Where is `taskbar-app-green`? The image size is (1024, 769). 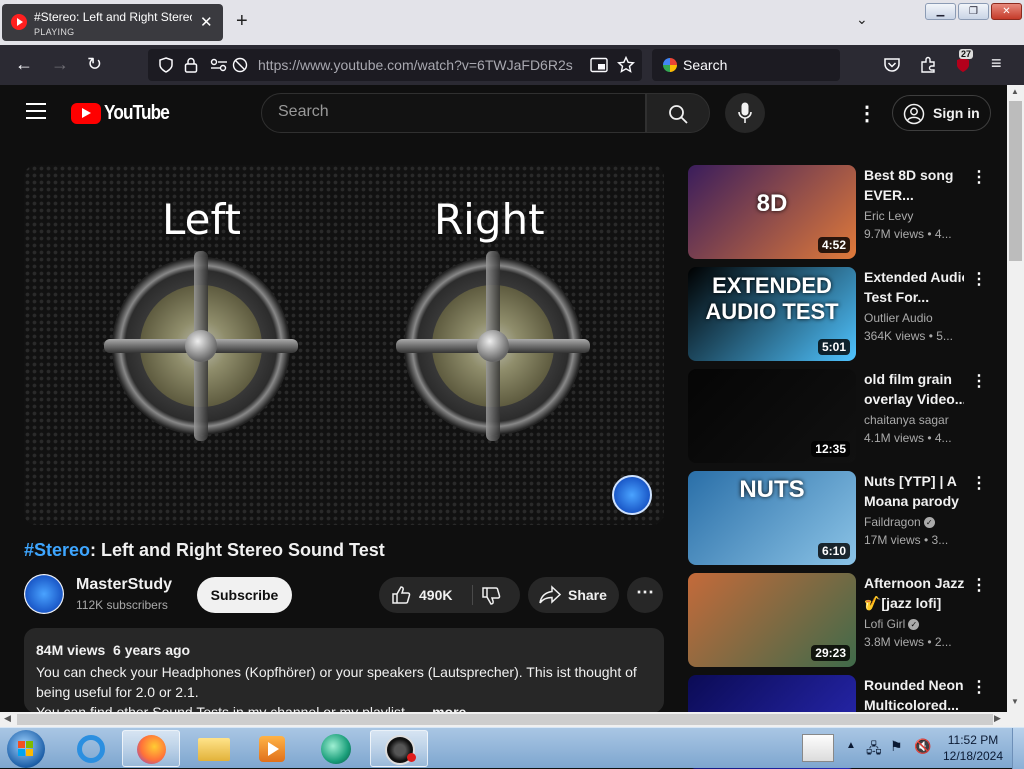
taskbar-app-green is located at coordinates (336, 748).